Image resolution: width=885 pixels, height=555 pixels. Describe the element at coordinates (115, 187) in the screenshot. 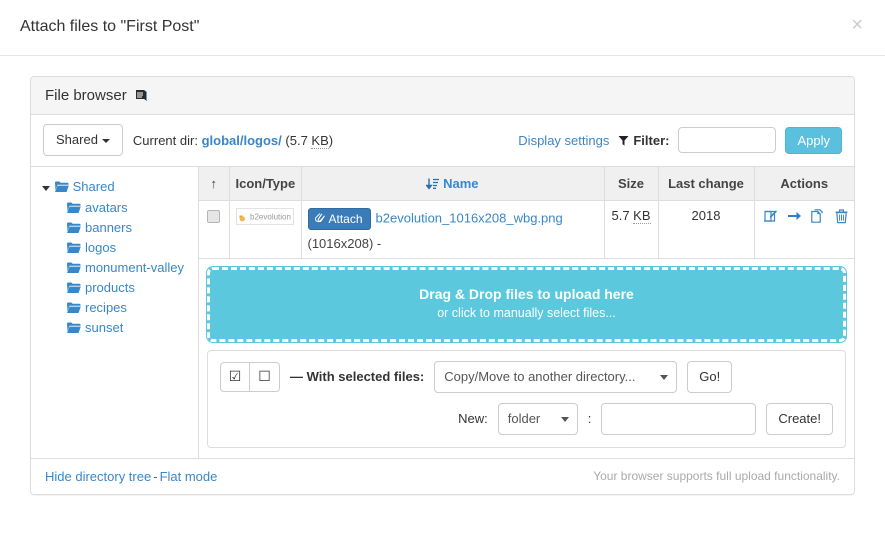

I see `tree-item-shared: Shared` at that location.